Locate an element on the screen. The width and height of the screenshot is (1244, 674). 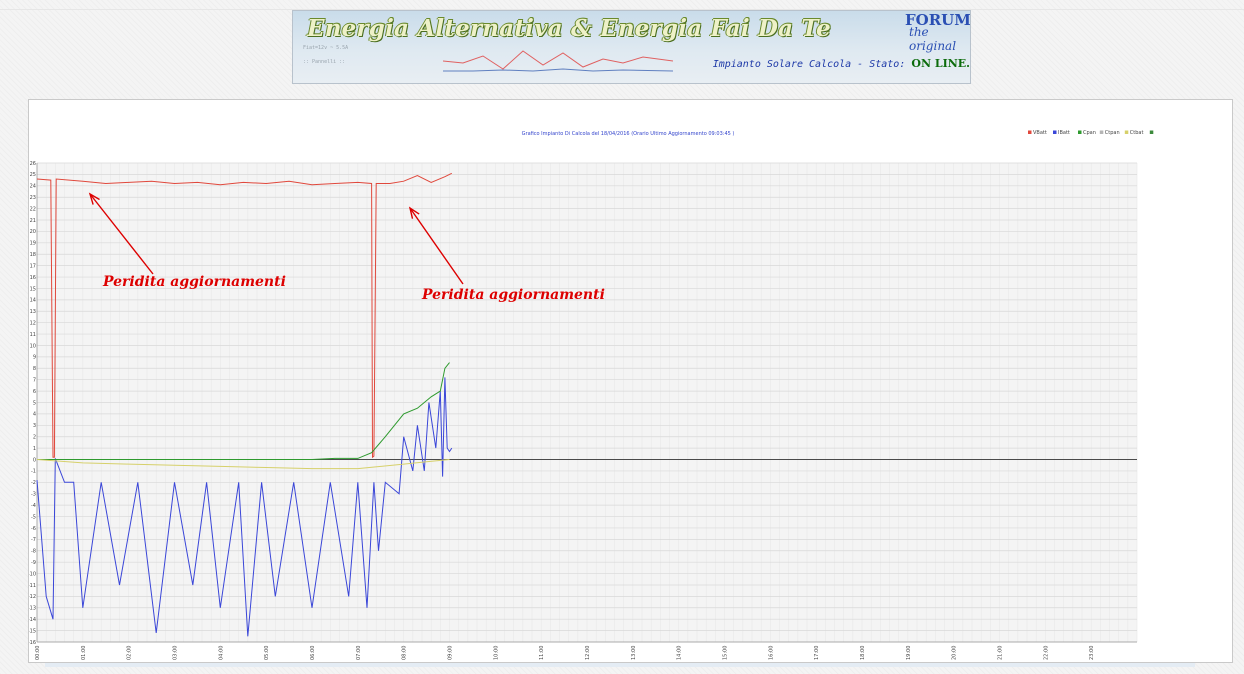
y-tick-label: 3 is located at coordinates (34, 426).